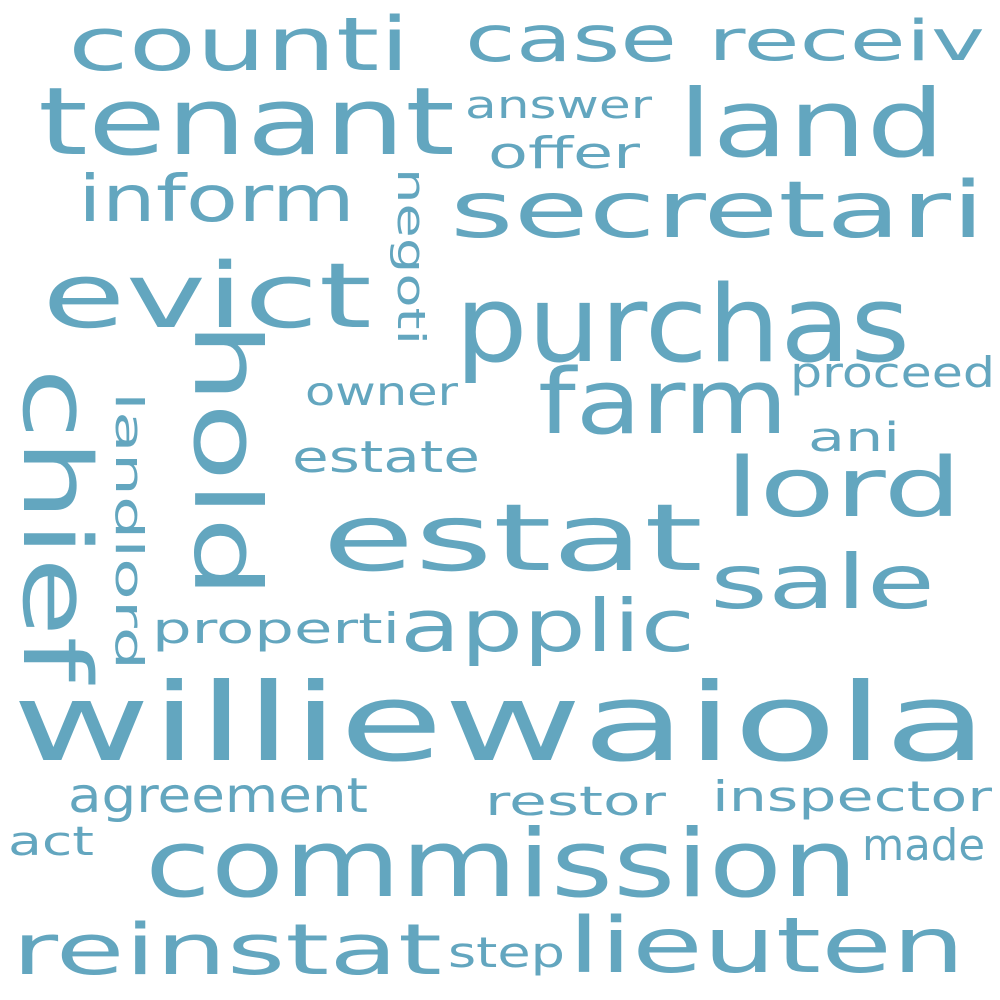  Describe the element at coordinates (227, 950) in the screenshot. I see `word-reinstat: reinstat` at that location.